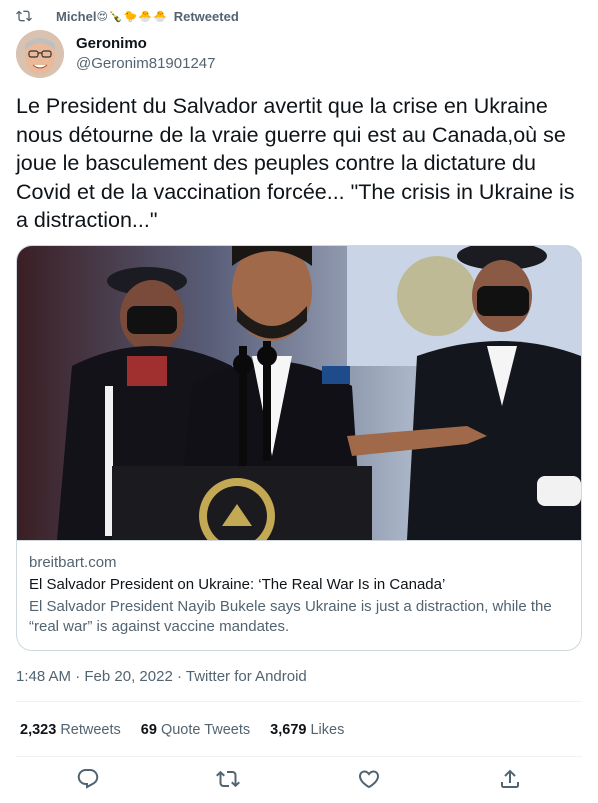 The width and height of the screenshot is (598, 803). I want to click on card-domain: breitbart.com, so click(73, 562).